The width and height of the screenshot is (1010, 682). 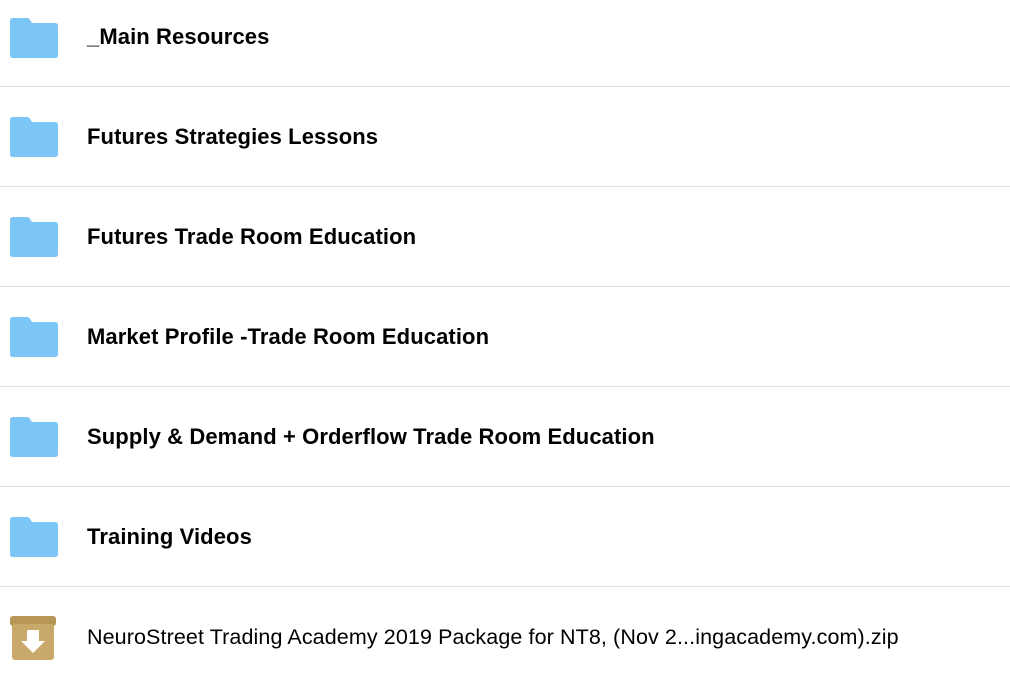 What do you see at coordinates (505, 537) in the screenshot?
I see `list-item-folder: Training Videos` at bounding box center [505, 537].